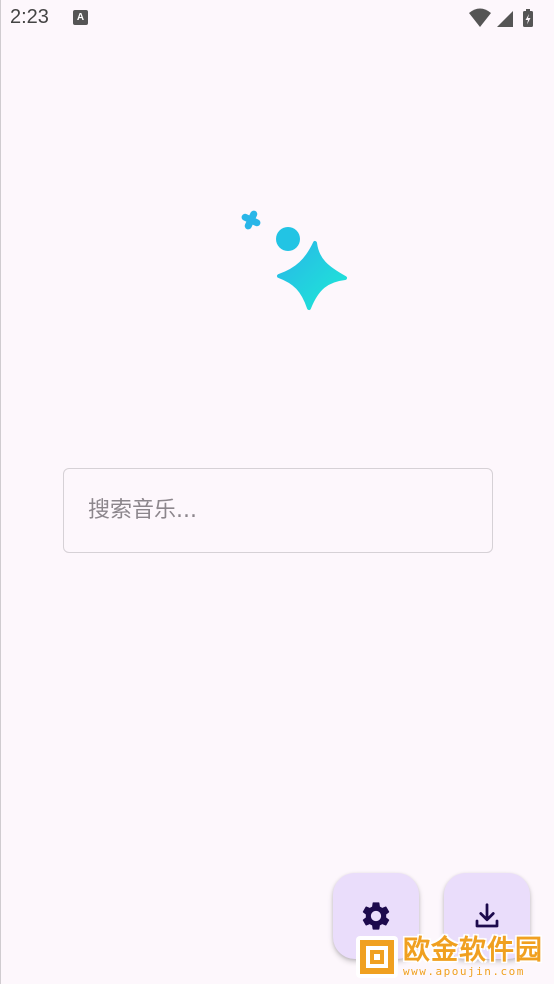 The height and width of the screenshot is (984, 554). I want to click on watermark-url: www.apoujin.com, so click(464, 971).